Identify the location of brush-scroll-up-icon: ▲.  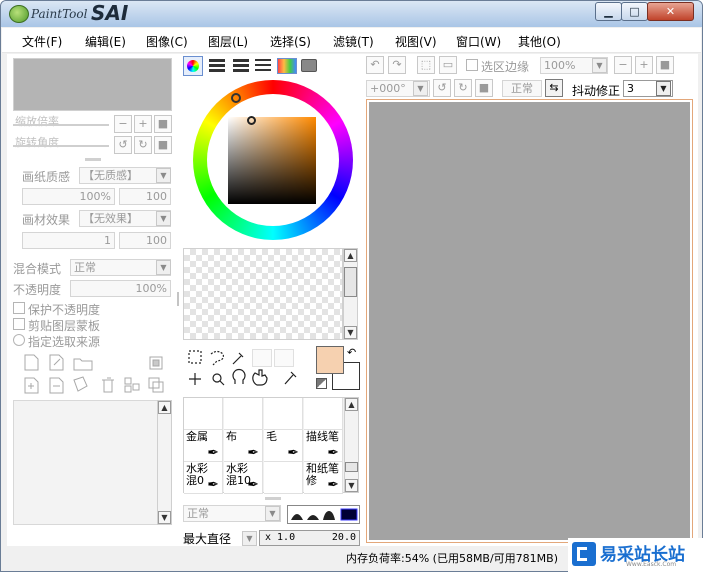
(351, 404).